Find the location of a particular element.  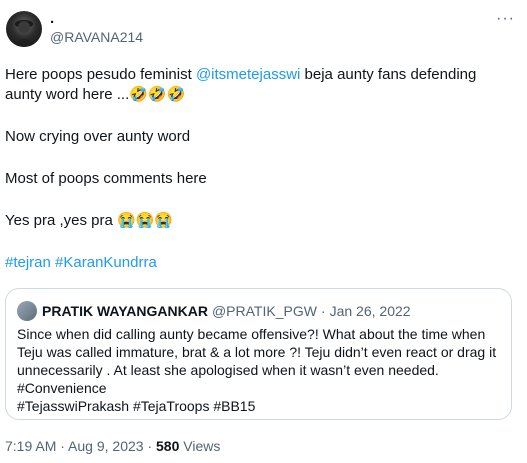

views-count: 580 is located at coordinates (168, 446).